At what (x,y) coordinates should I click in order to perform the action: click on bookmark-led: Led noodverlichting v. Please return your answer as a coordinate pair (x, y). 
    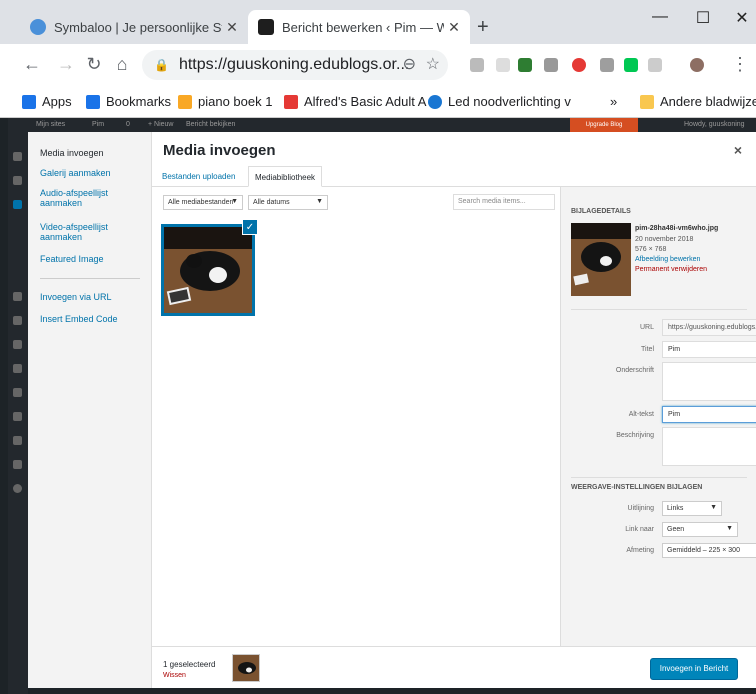
    Looking at the image, I should click on (499, 101).